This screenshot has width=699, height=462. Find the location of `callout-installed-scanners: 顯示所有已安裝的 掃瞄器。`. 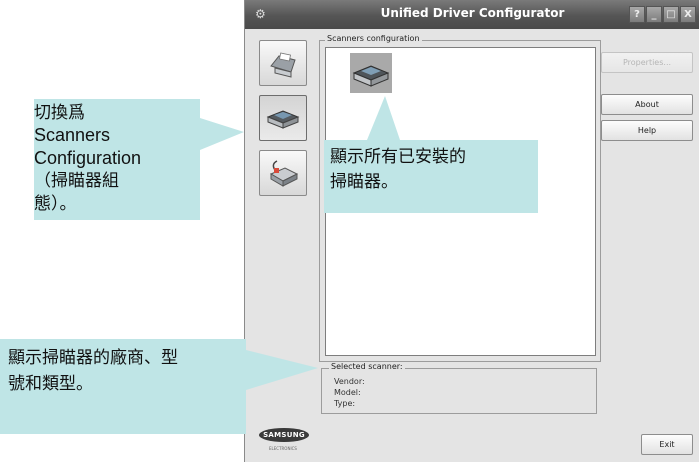

callout-installed-scanners: 顯示所有已安裝的 掃瞄器。 is located at coordinates (431, 176).